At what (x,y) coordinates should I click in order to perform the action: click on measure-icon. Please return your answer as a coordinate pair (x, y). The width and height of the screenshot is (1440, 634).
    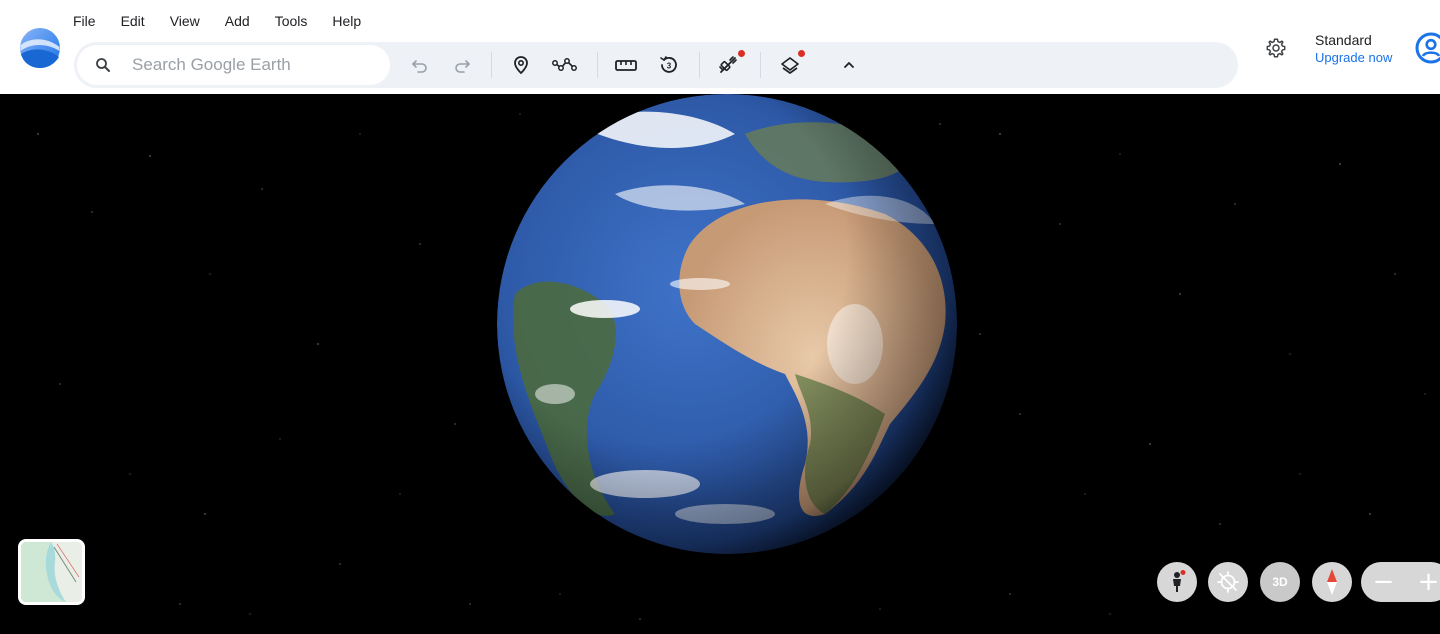
    Looking at the image, I should click on (626, 65).